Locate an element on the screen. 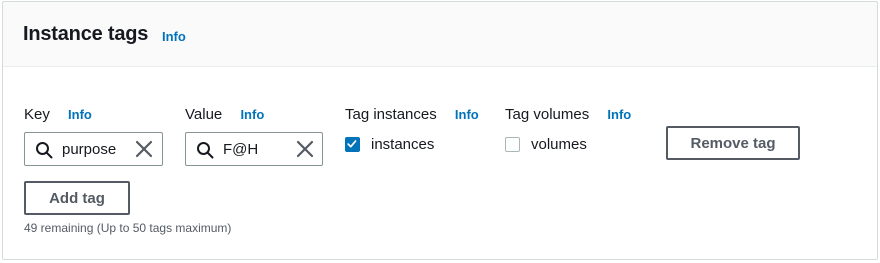  panel-title: Instance tags is located at coordinates (86, 34).